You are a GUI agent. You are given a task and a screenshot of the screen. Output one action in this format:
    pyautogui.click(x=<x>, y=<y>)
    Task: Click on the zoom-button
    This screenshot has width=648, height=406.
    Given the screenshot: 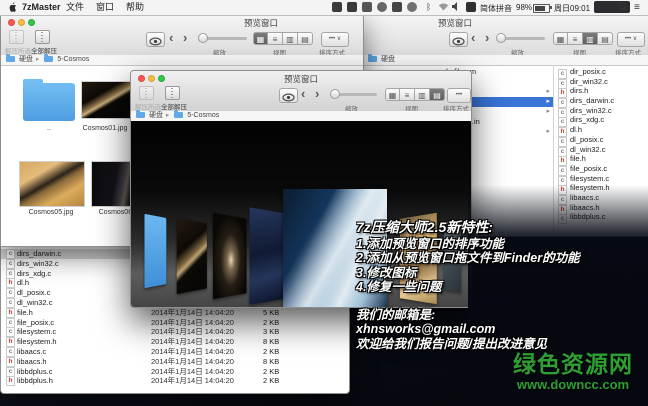 What is the action you would take?
    pyautogui.click(x=31, y=22)
    